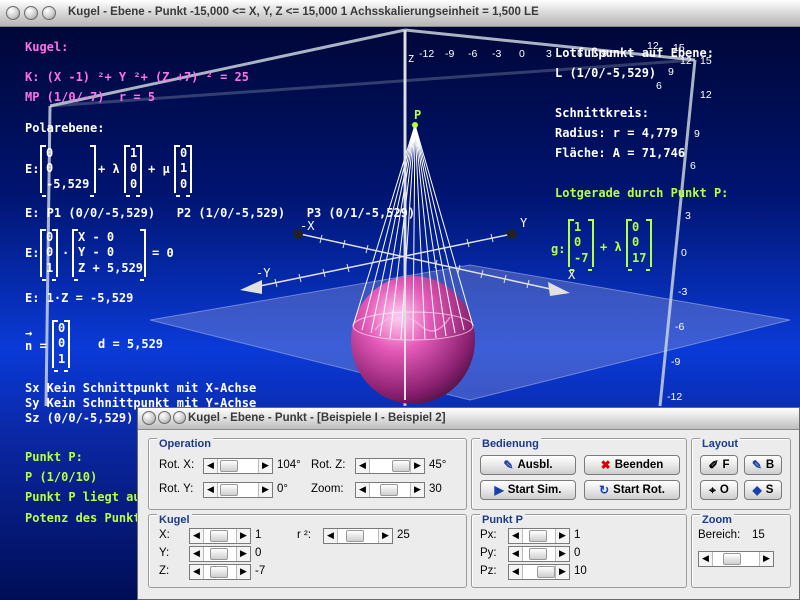 The image size is (800, 600). I want to click on pz-label: Pz:, so click(488, 571).